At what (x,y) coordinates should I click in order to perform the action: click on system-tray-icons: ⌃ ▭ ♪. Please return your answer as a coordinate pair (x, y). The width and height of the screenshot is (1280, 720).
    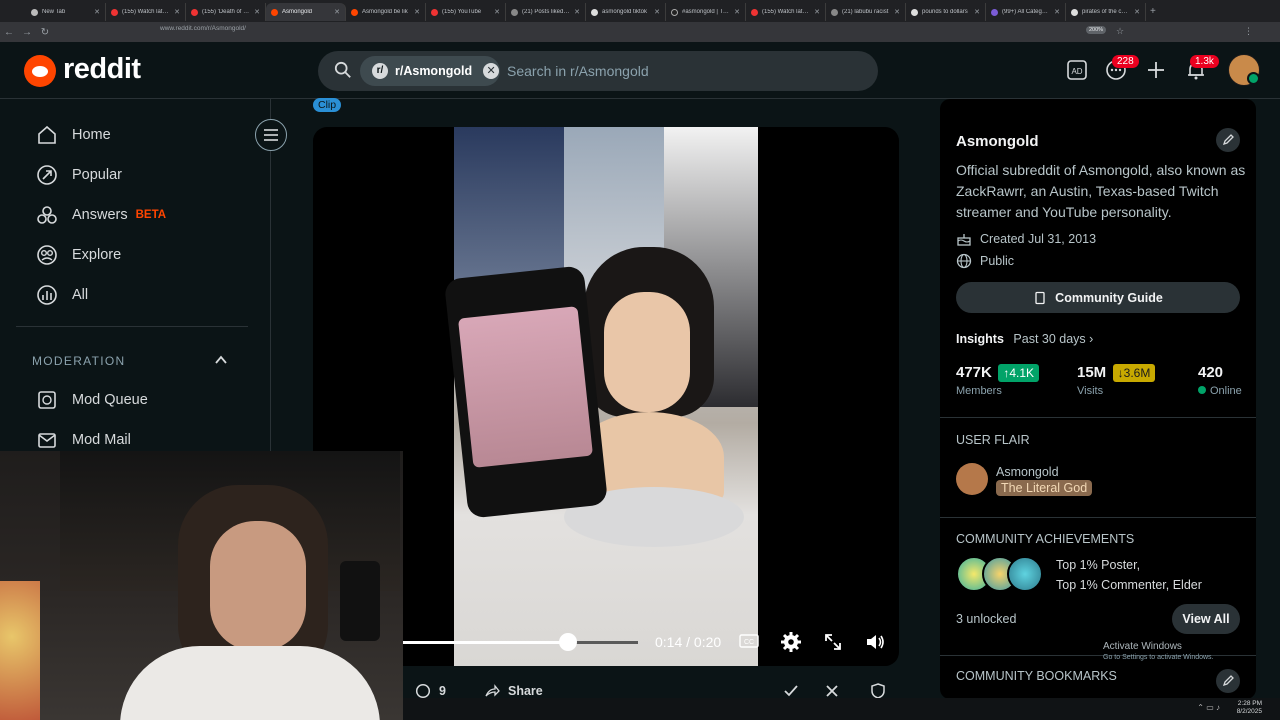
    Looking at the image, I should click on (1208, 707).